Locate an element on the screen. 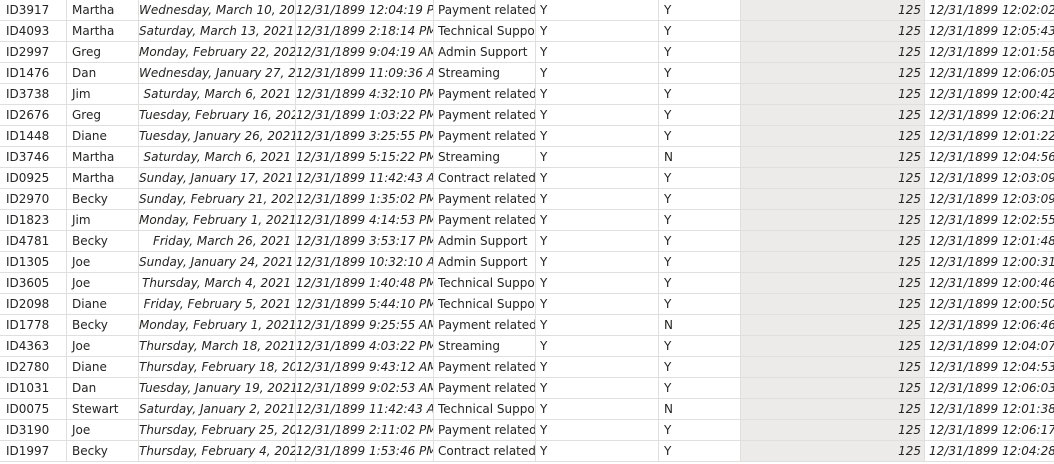 The height and width of the screenshot is (464, 1054). date-cell: Saturday, March 6, 2021 is located at coordinates (217, 157).